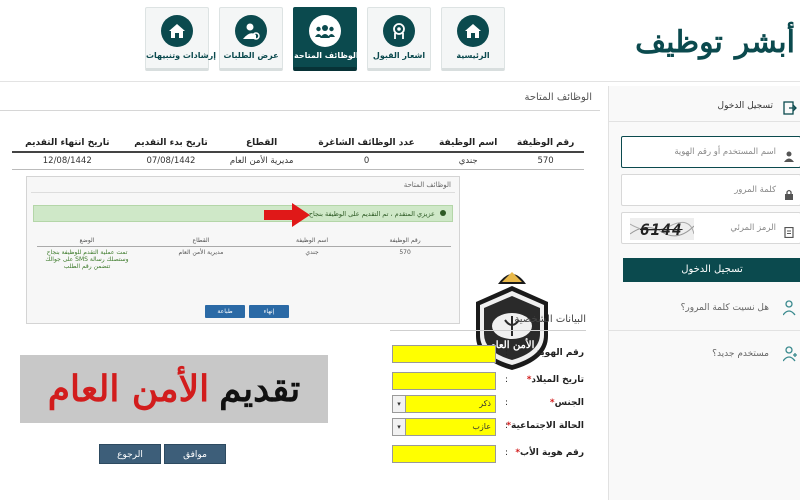  What do you see at coordinates (444, 427) in the screenshot?
I see `marital-status-select: ▾ عازب` at bounding box center [444, 427].